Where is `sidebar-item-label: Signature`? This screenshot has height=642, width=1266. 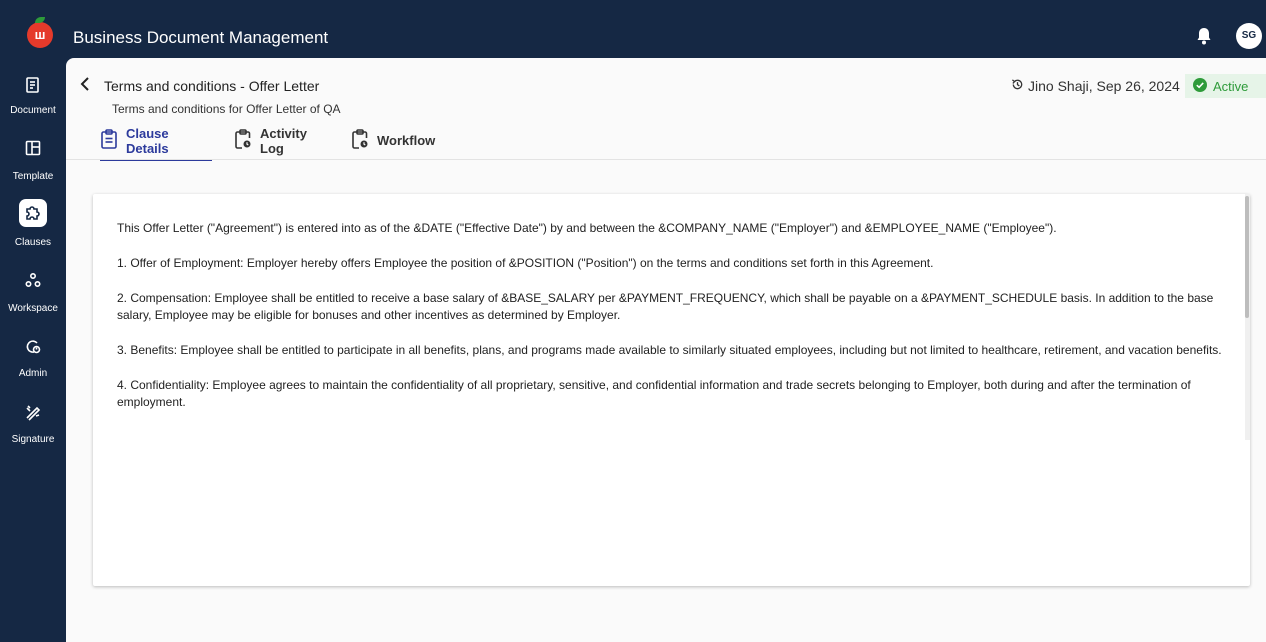
sidebar-item-label: Signature is located at coordinates (33, 439).